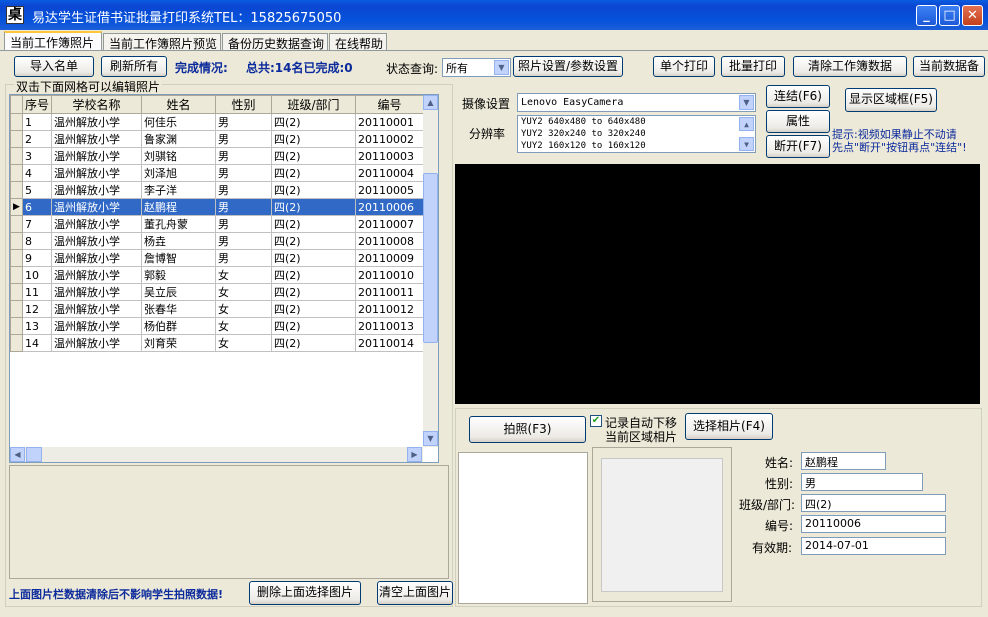 This screenshot has height=617, width=988. Describe the element at coordinates (53, 41) in the screenshot. I see `tab-workbook-photos: 当前工作簿照片` at that location.